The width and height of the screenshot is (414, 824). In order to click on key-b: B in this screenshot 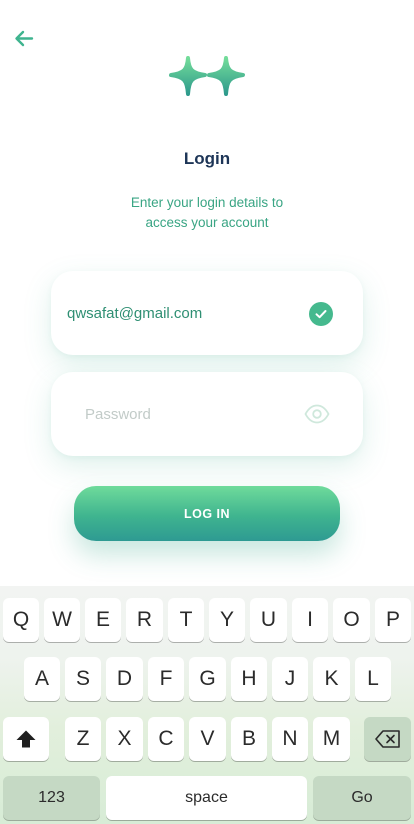, I will do `click(249, 739)`.